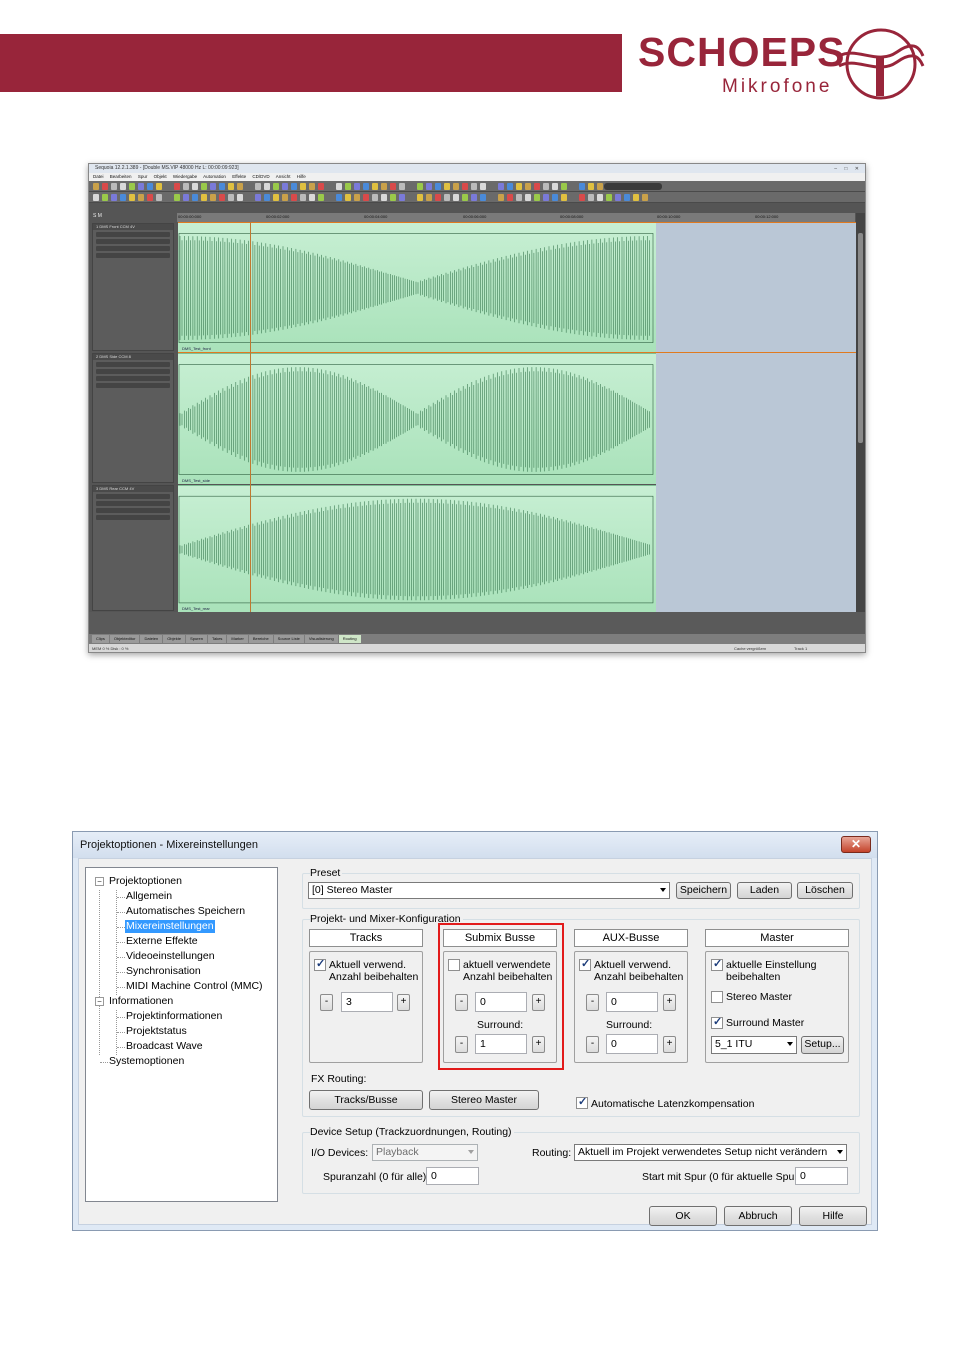 The image size is (954, 1350). What do you see at coordinates (592, 1044) in the screenshot?
I see `aux-surround-minus-button: -` at bounding box center [592, 1044].